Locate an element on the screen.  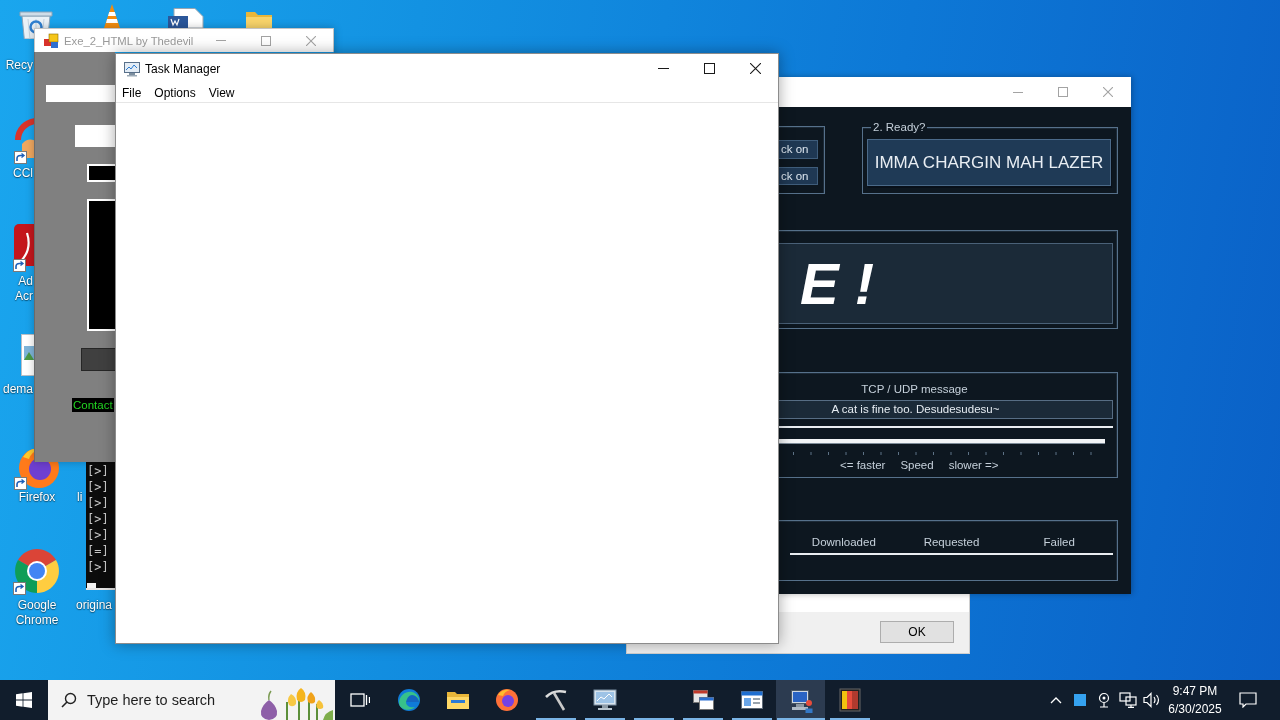
app-shortcut-icon is located at coordinates (23, 248).